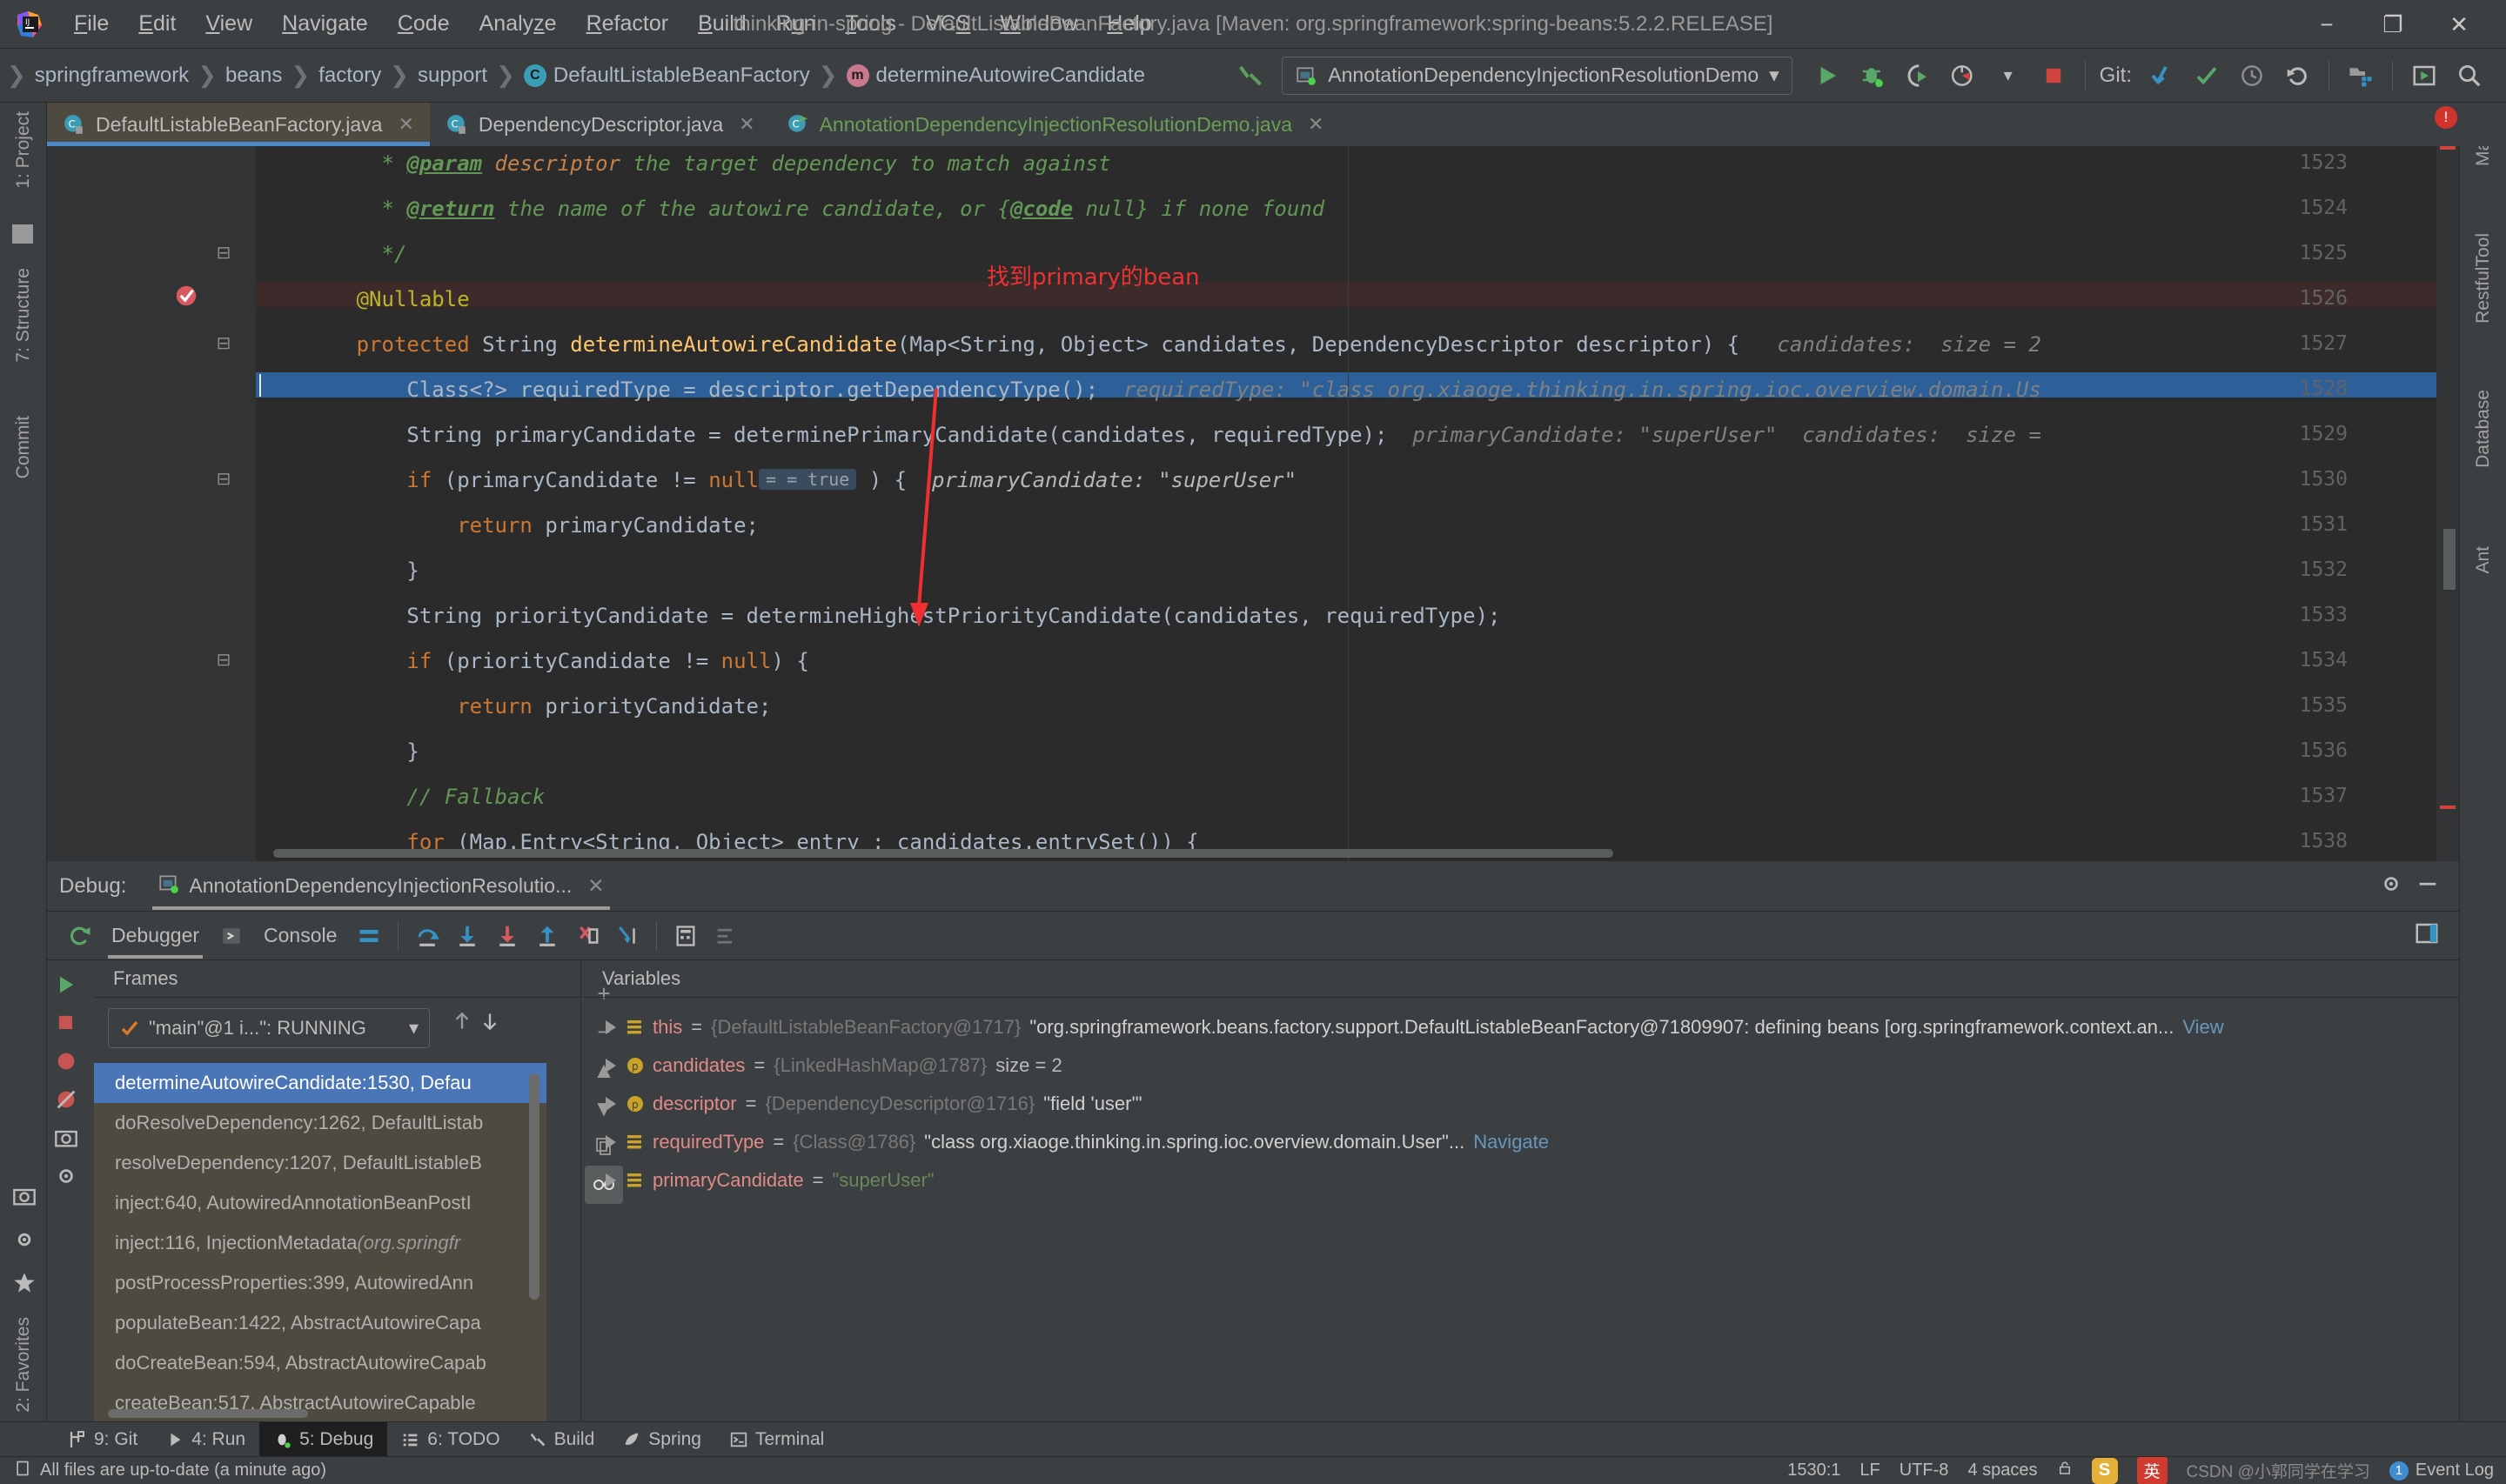 The image size is (2506, 1484). What do you see at coordinates (320, 1323) in the screenshot?
I see `frame-row: populateBean:1422, AbstractAutowireCapa` at bounding box center [320, 1323].